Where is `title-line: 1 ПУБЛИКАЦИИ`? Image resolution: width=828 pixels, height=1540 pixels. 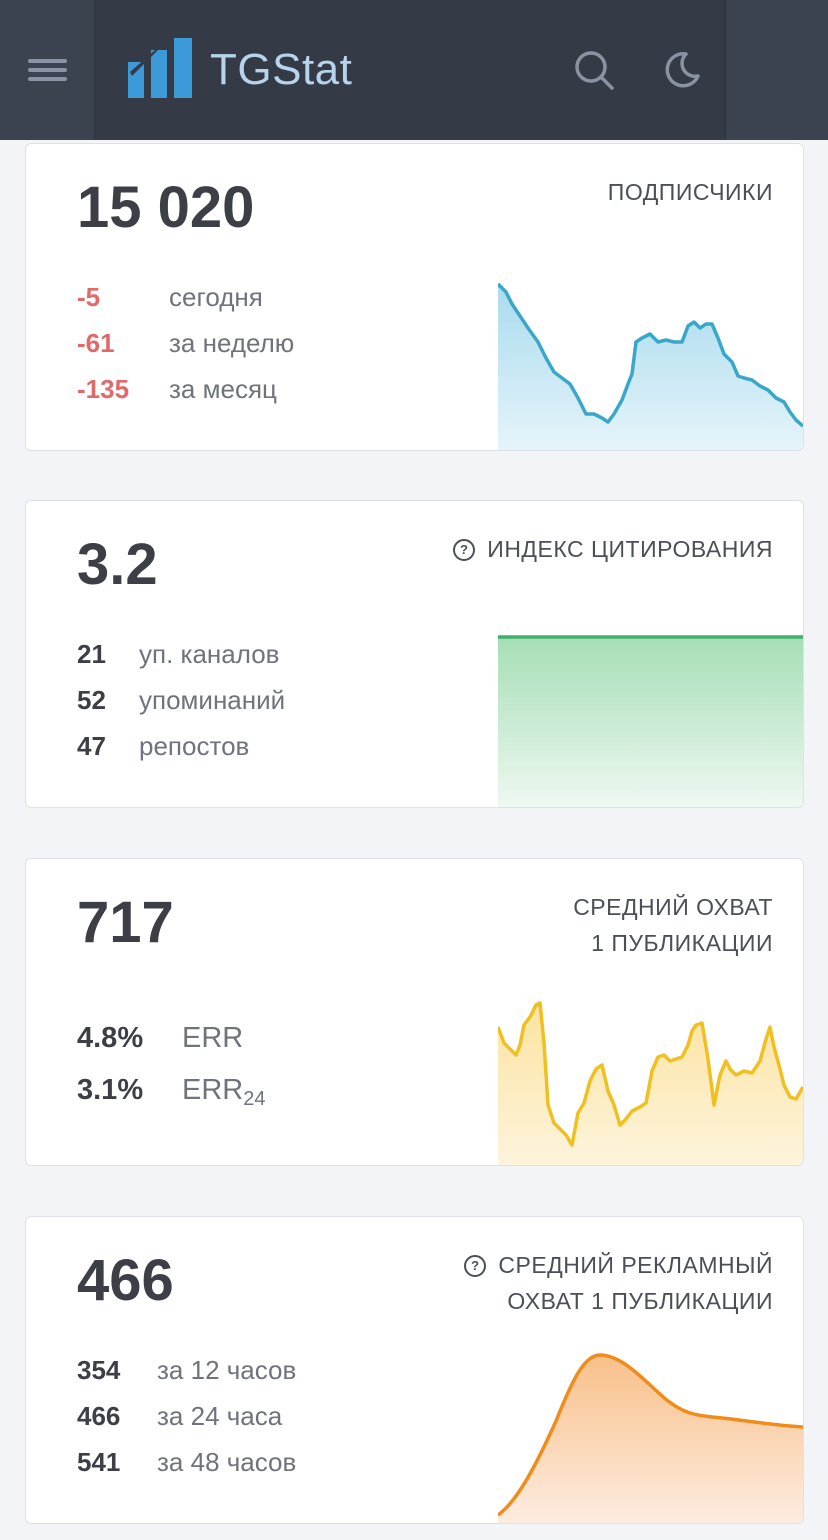 title-line: 1 ПУБЛИКАЦИИ is located at coordinates (682, 943).